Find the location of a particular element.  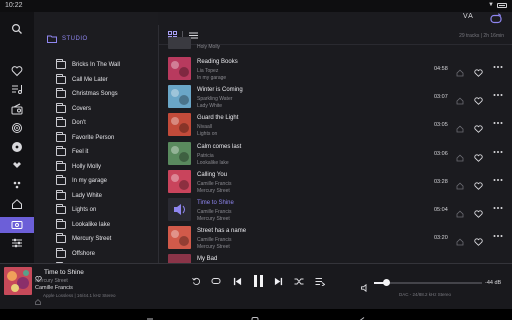

battery-icon is located at coordinates (502, 5).